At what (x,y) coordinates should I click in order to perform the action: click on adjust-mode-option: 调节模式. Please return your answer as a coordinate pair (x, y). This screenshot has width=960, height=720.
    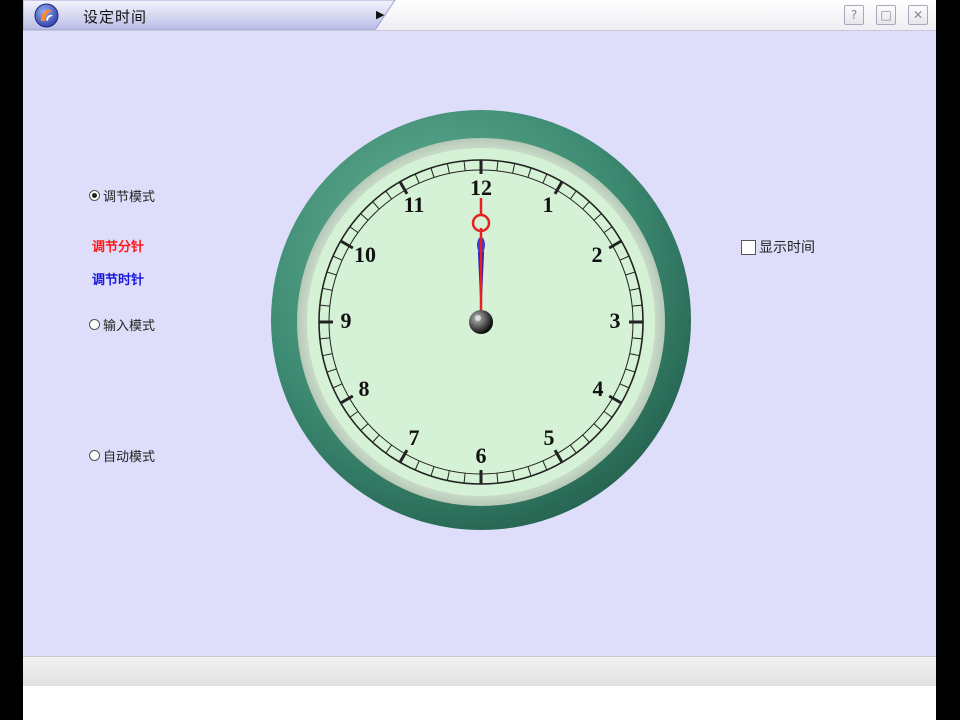
    Looking at the image, I should click on (122, 195).